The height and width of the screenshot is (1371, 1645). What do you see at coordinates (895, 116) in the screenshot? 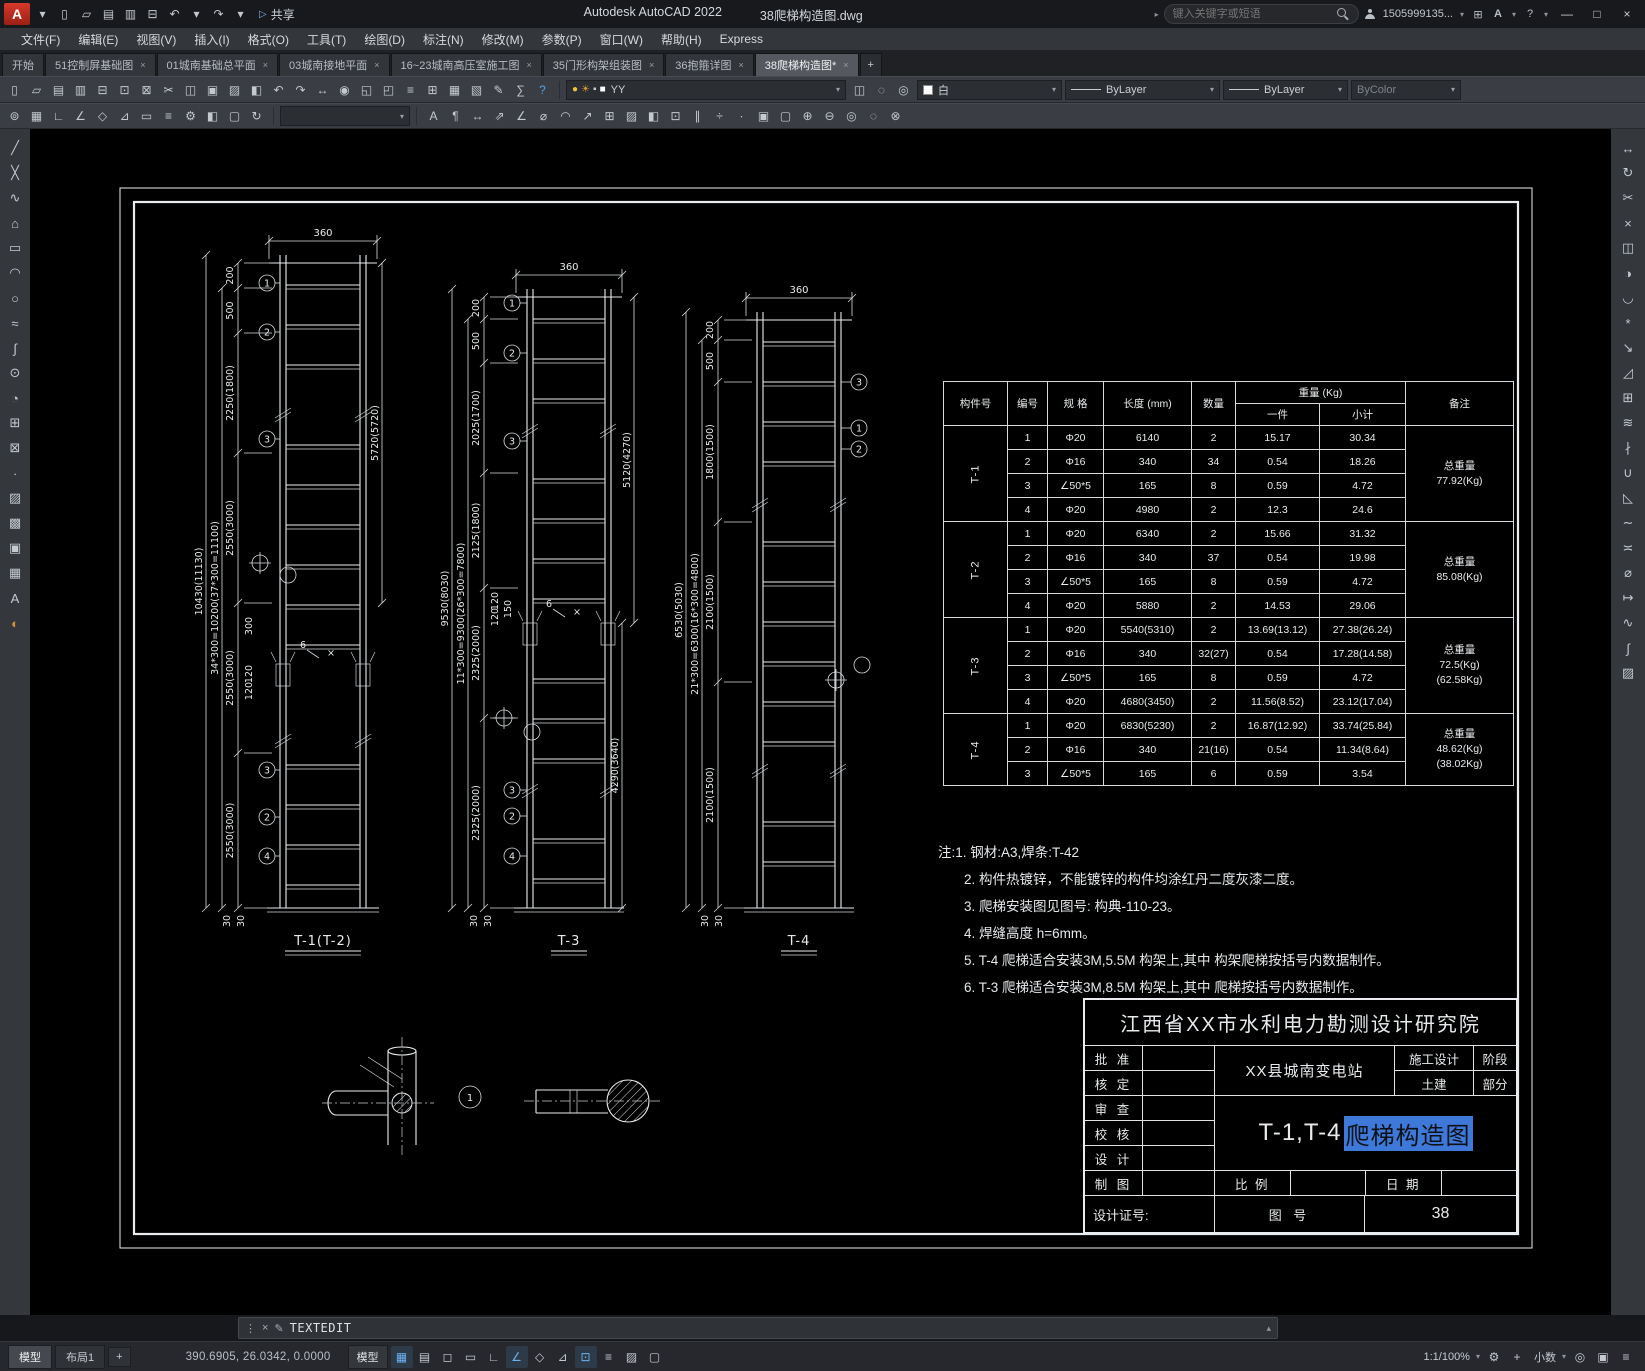
I see `overkill-icon: ⊗` at bounding box center [895, 116].